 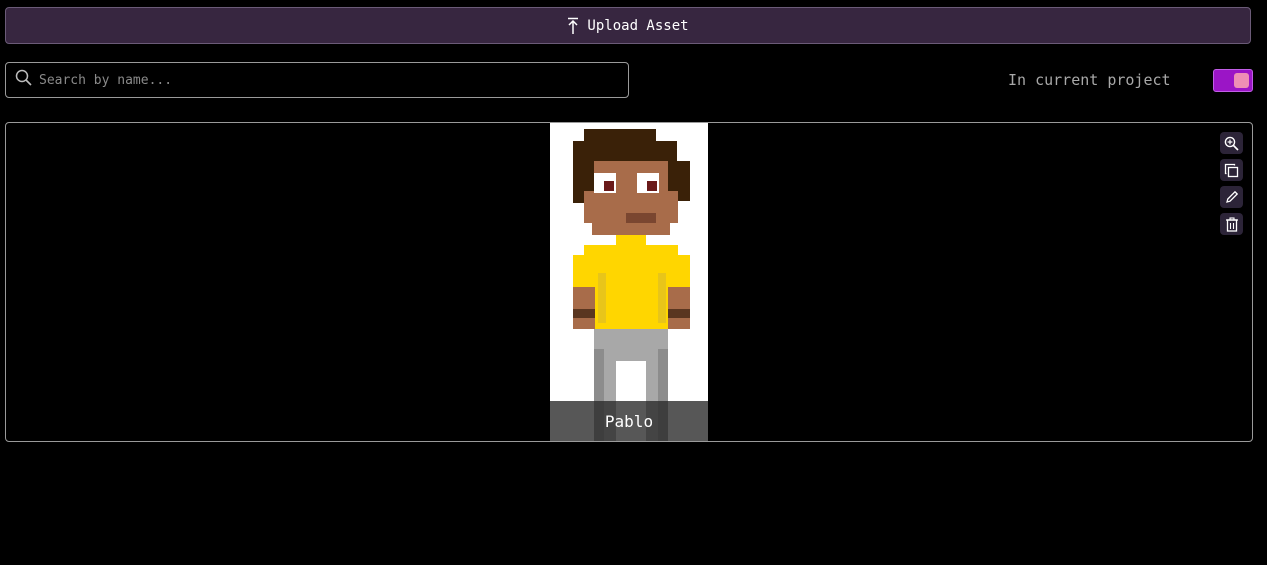 What do you see at coordinates (629, 421) in the screenshot?
I see `asset-name: Pablo` at bounding box center [629, 421].